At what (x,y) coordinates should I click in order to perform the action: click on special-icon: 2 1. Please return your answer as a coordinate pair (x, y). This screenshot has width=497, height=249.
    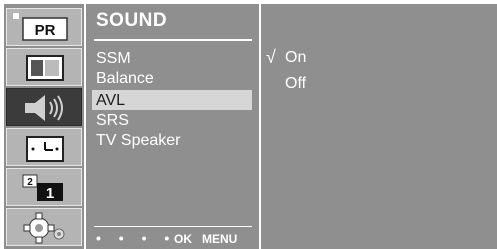
    Looking at the image, I should click on (44, 187).